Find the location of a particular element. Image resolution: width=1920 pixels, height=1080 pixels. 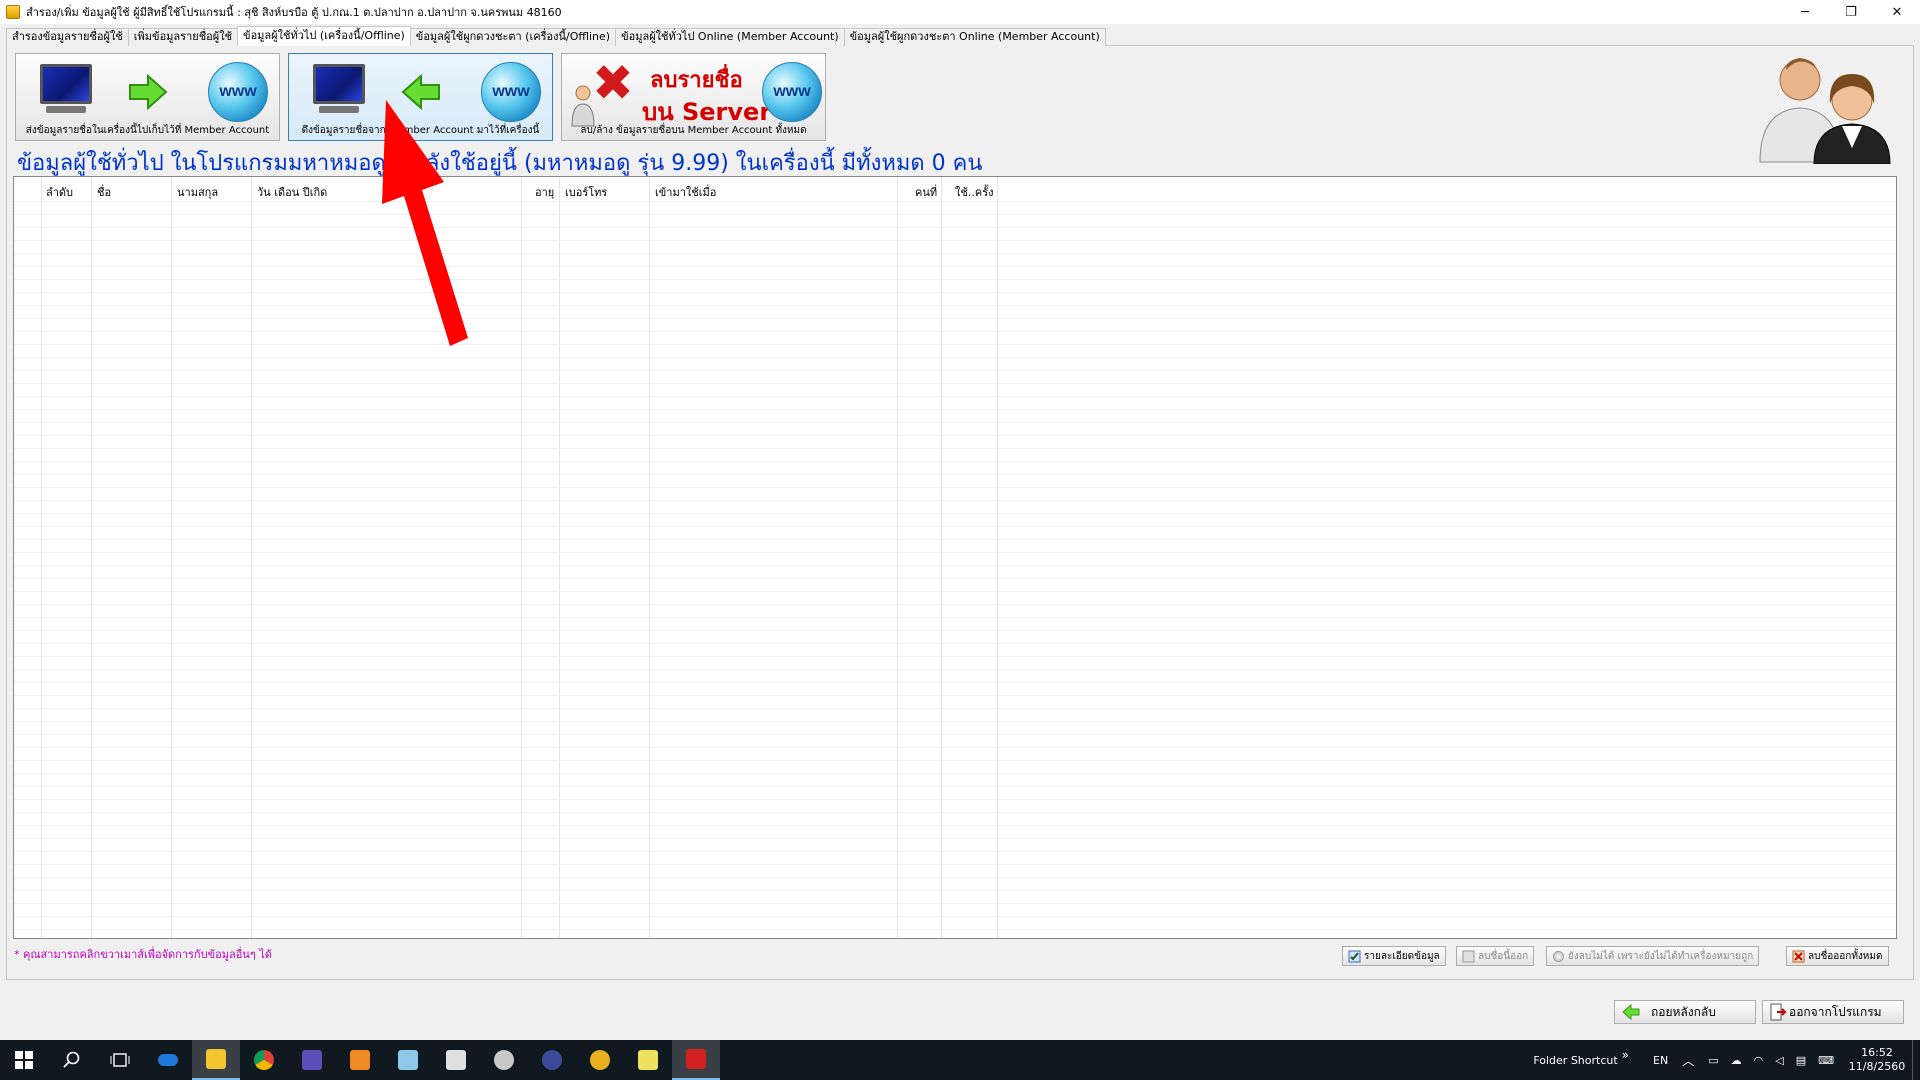

tab-add-users: เพิ่มข้อมูลรายชื่อผู้ใช้ is located at coordinates (183, 37).